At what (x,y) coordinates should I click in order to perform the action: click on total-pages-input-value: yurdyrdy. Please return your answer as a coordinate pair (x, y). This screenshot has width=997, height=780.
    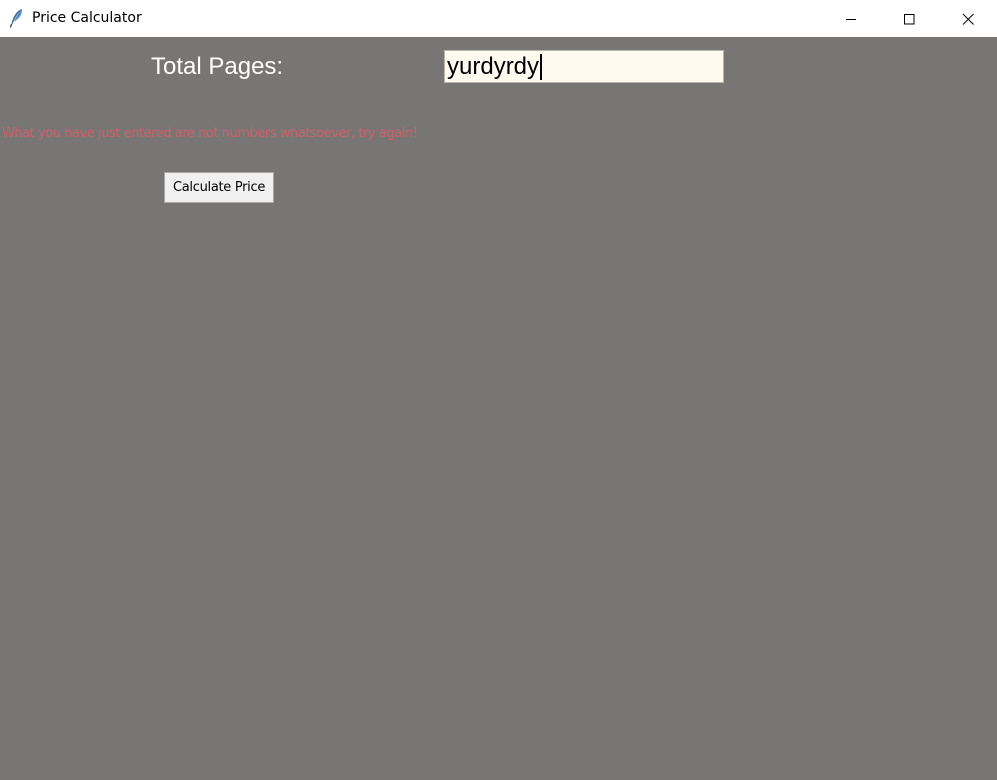
    Looking at the image, I should click on (493, 66).